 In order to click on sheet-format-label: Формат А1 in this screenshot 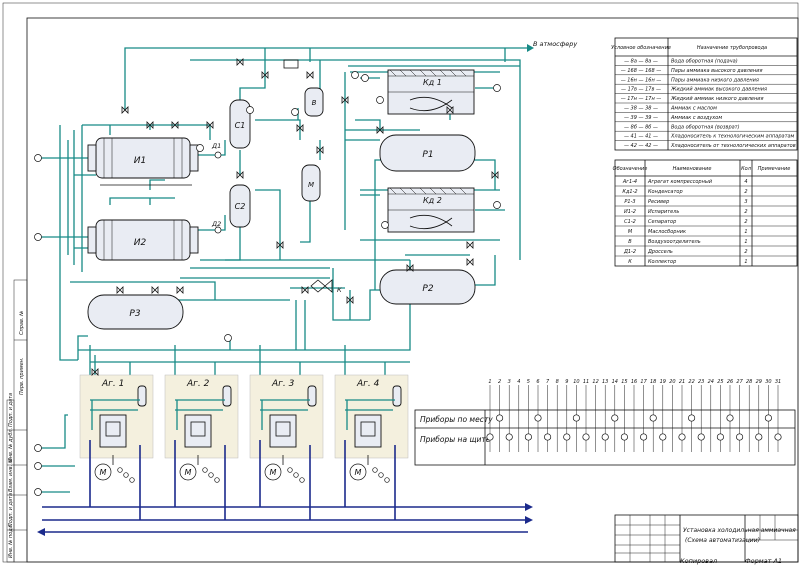, I will do `click(763, 561)`.